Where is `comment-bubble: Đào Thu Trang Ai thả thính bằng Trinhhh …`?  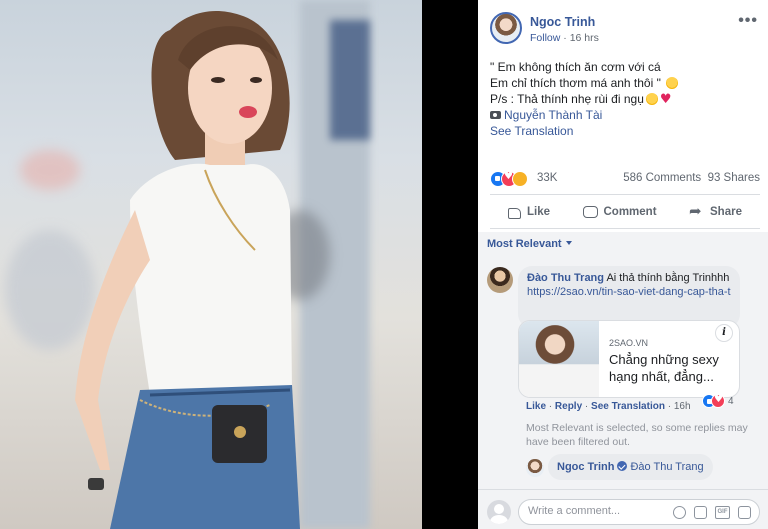
comment-bubble: Đào Thu Trang Ai thả thính bằng Trinhhh … is located at coordinates (629, 297).